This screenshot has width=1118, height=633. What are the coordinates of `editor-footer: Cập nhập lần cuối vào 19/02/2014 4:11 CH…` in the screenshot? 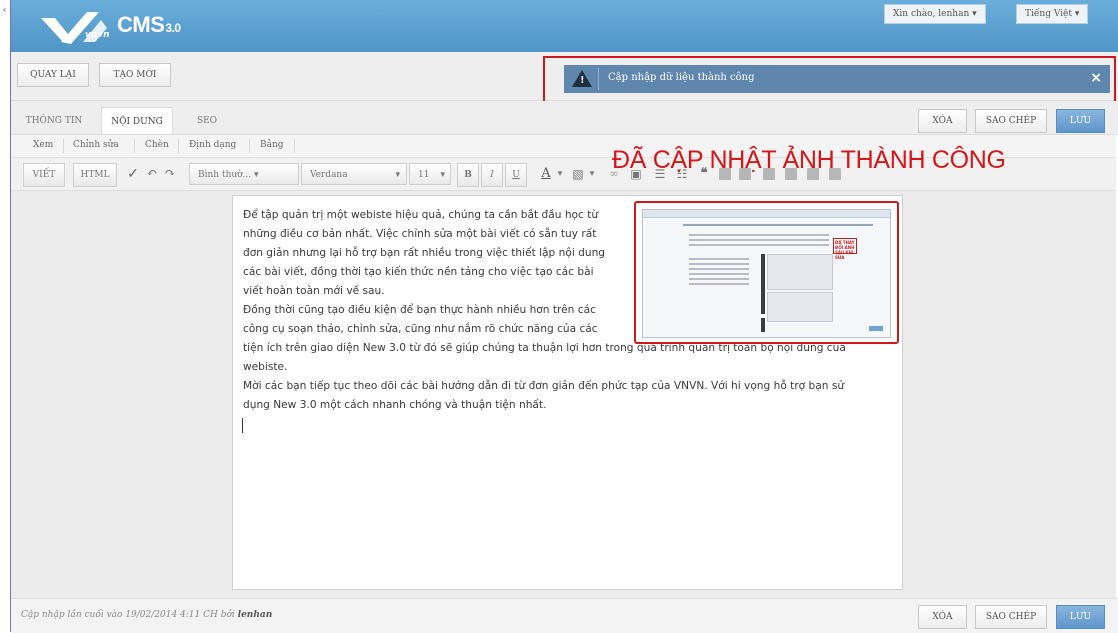 It's located at (564, 615).